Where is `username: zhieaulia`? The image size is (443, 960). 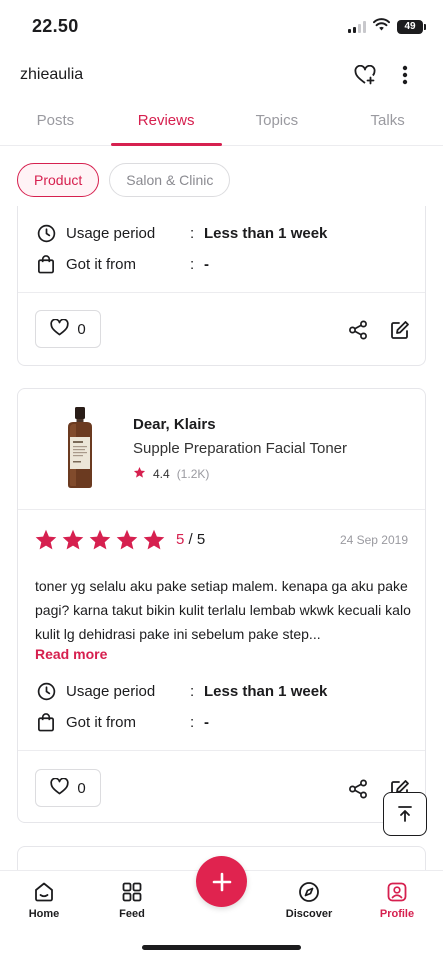
username: zhieaulia is located at coordinates (52, 74).